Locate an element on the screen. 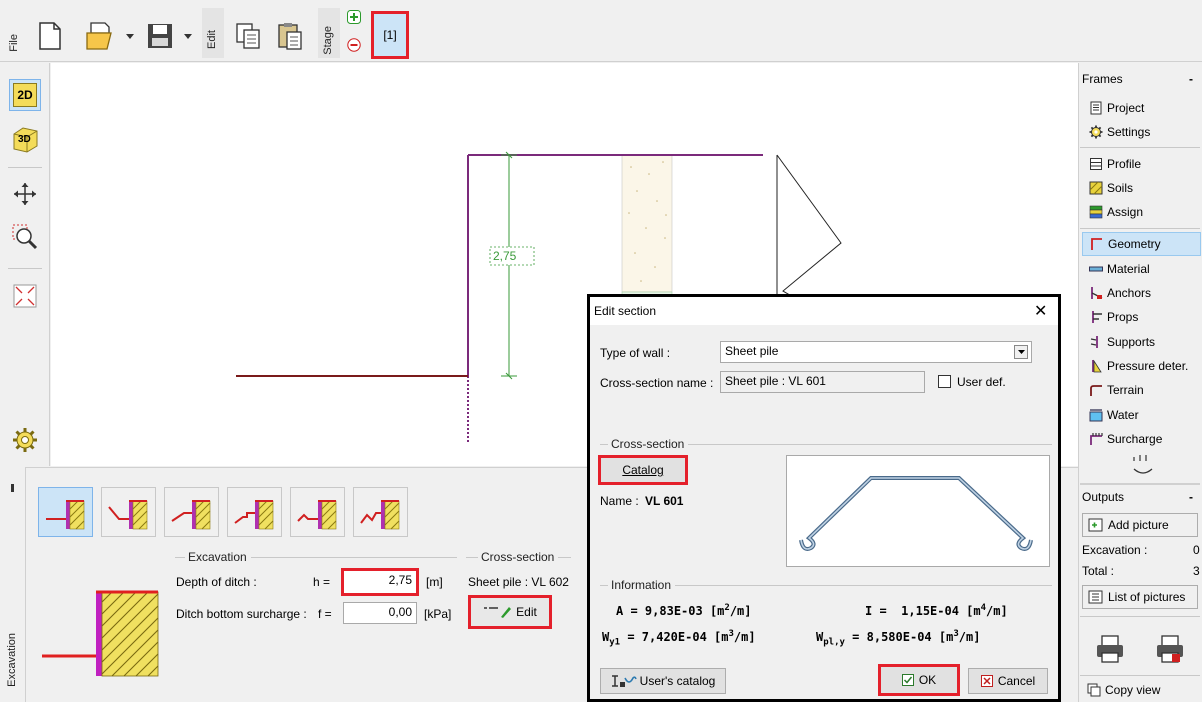  sheet-pile-profile-drawing is located at coordinates (916, 513).